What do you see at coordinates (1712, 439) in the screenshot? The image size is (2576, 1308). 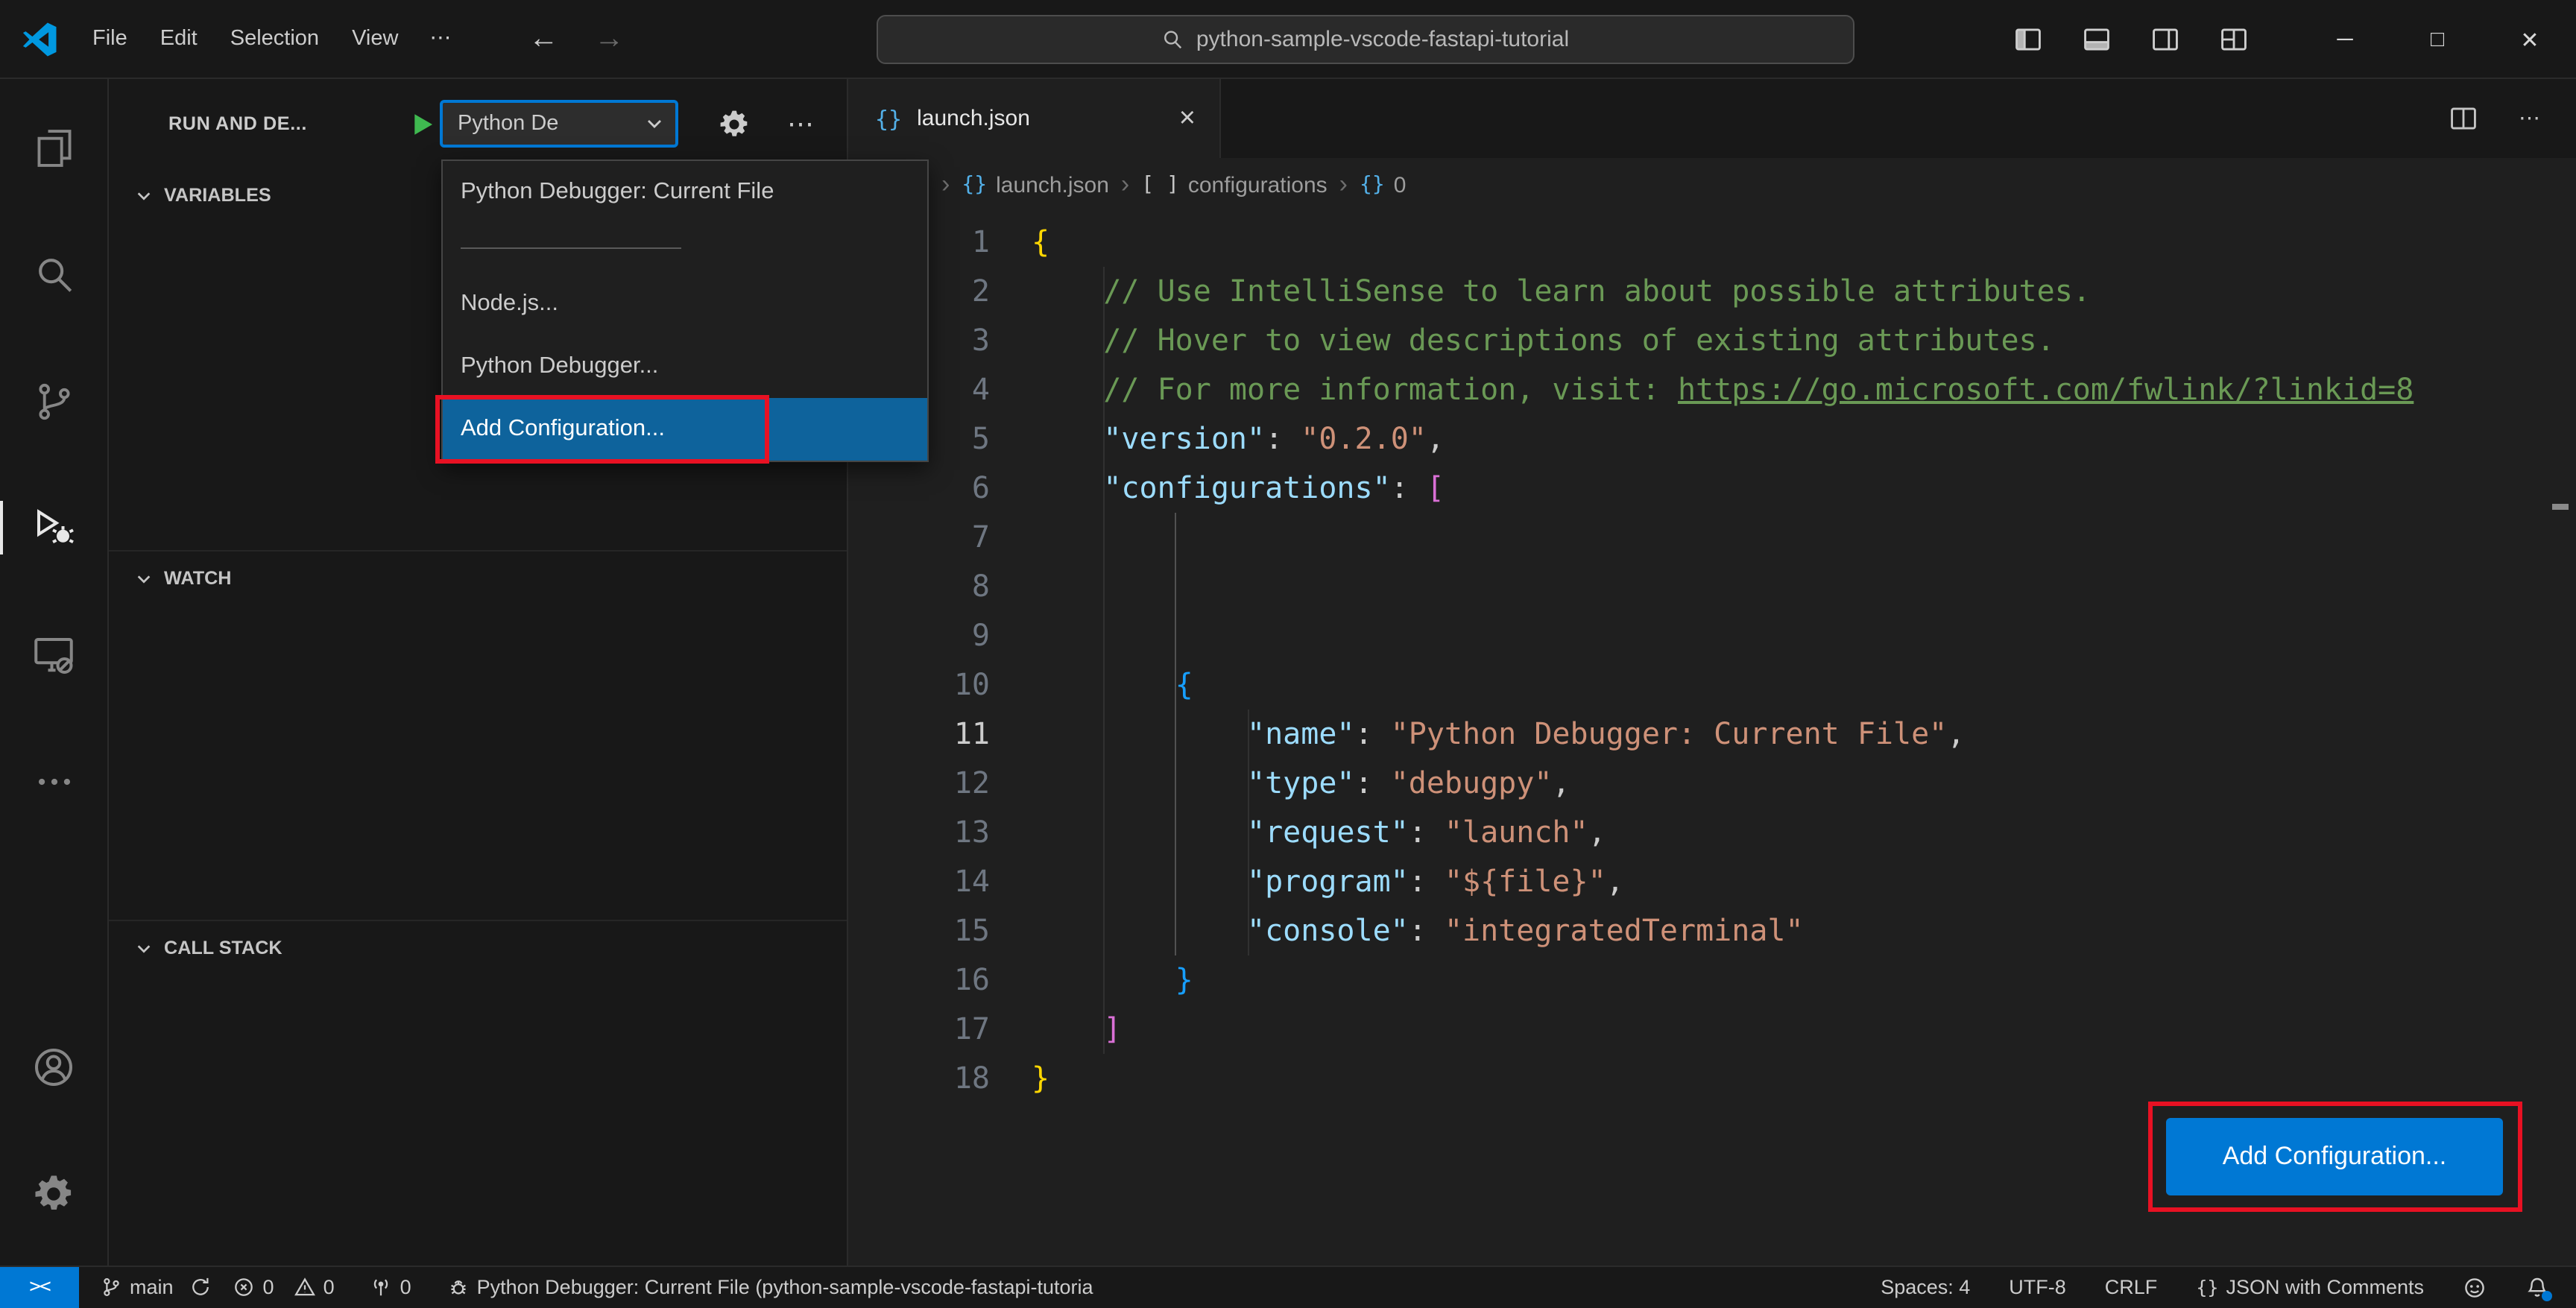 I see `code-line-5: 5 "version": "0.2.0",` at bounding box center [1712, 439].